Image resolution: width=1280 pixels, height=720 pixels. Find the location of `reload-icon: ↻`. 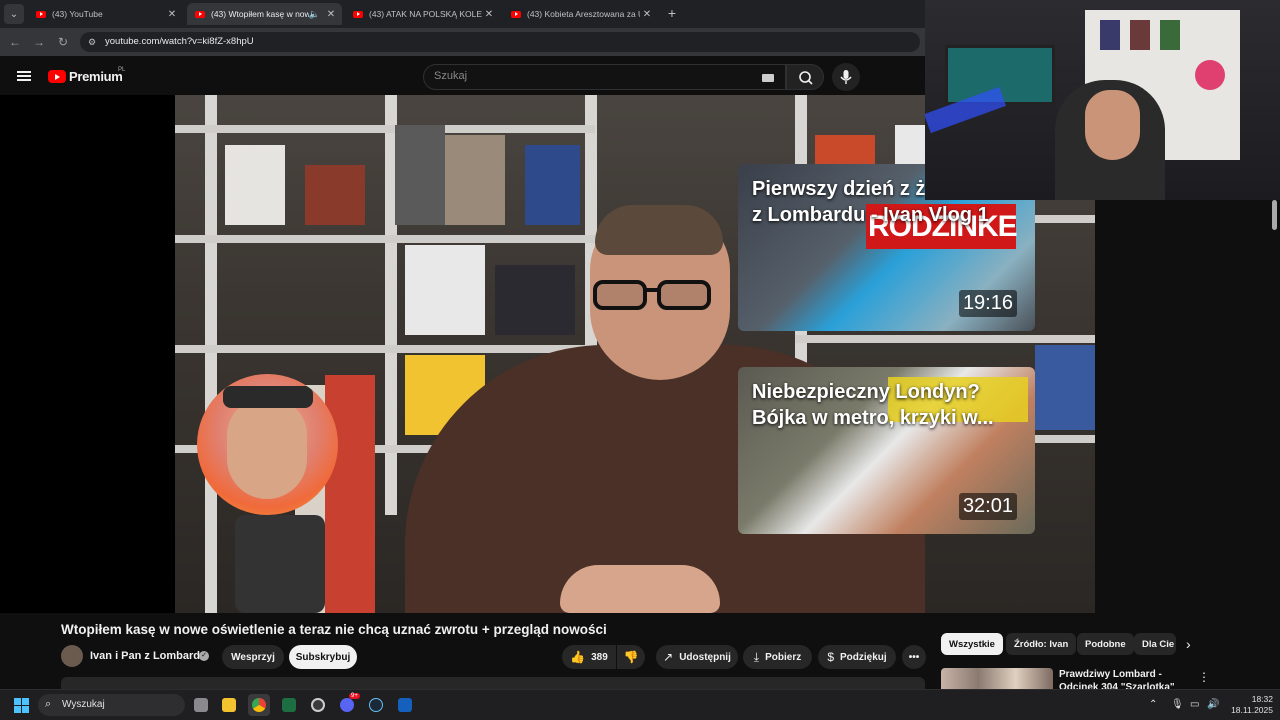

reload-icon: ↻ is located at coordinates (63, 42).